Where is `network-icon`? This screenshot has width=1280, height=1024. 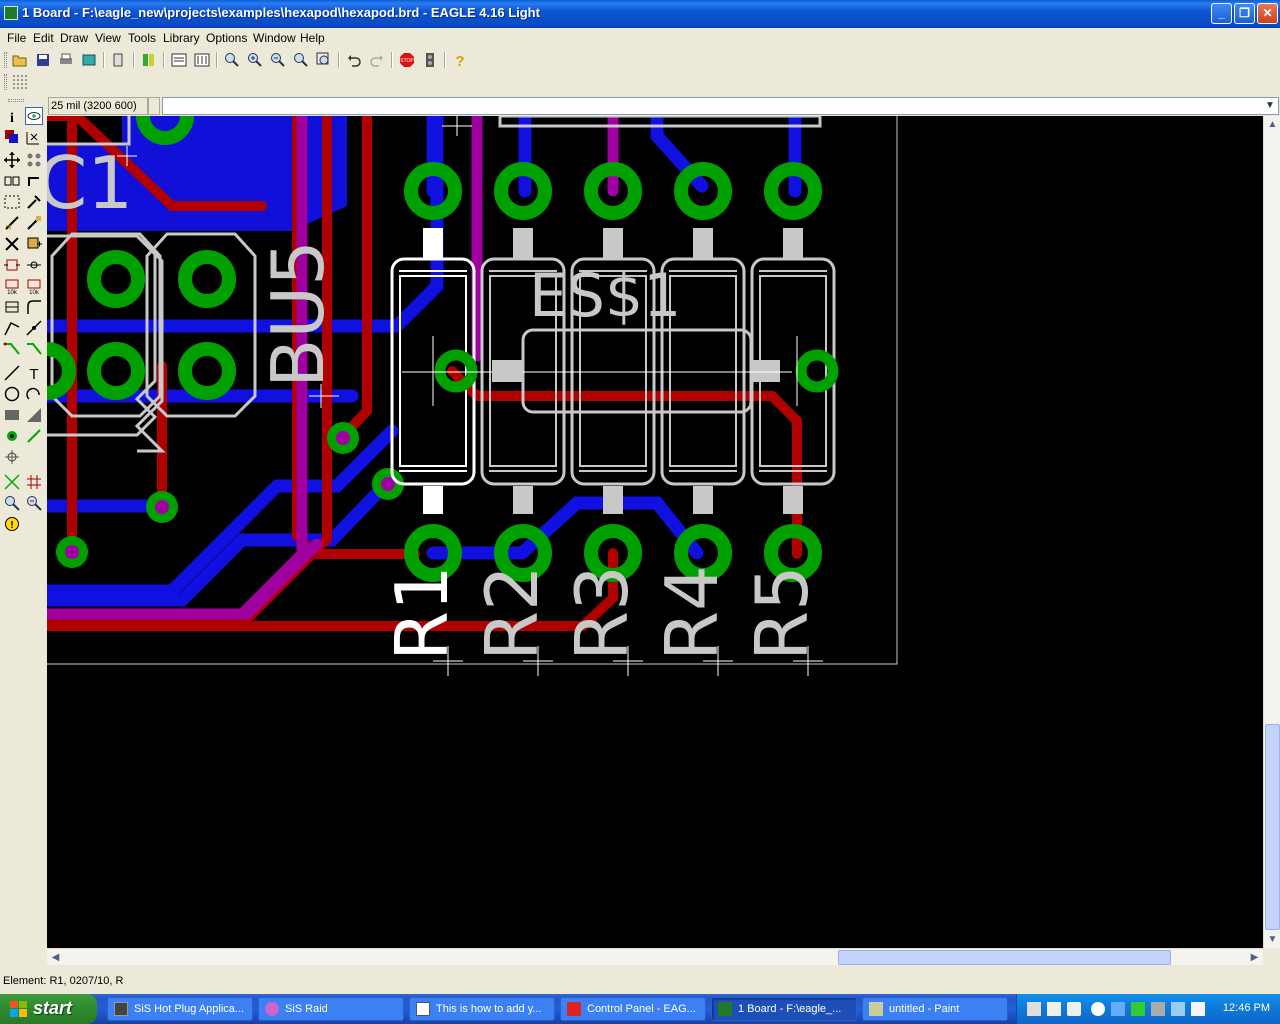
network-icon is located at coordinates (1118, 1009).